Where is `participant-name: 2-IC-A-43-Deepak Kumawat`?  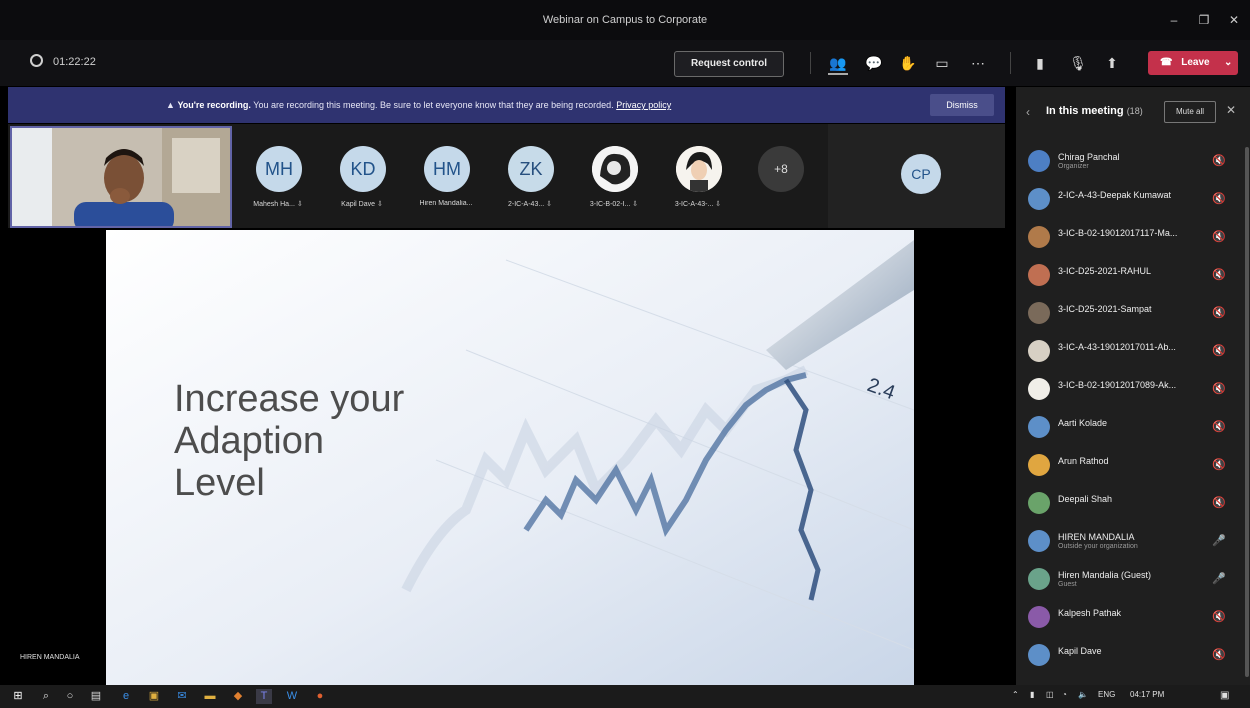
participant-name: 2-IC-A-43-Deepak Kumawat is located at coordinates (1115, 195).